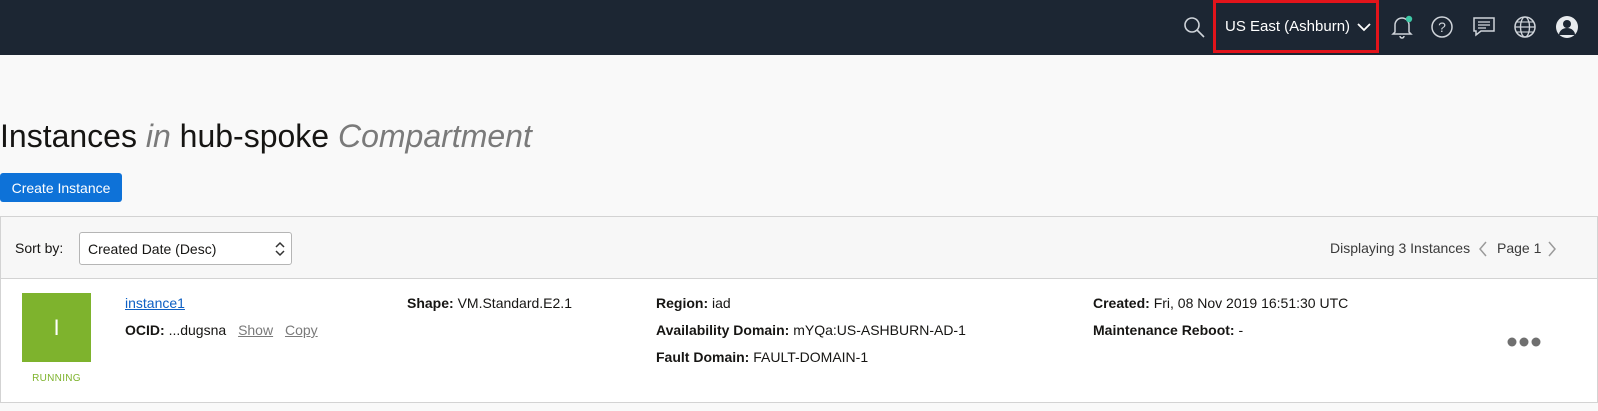 Image resolution: width=1598 pixels, height=411 pixels. Describe the element at coordinates (799, 27) in the screenshot. I see `top-navigation-bar: US East (Ashburn) ?` at that location.